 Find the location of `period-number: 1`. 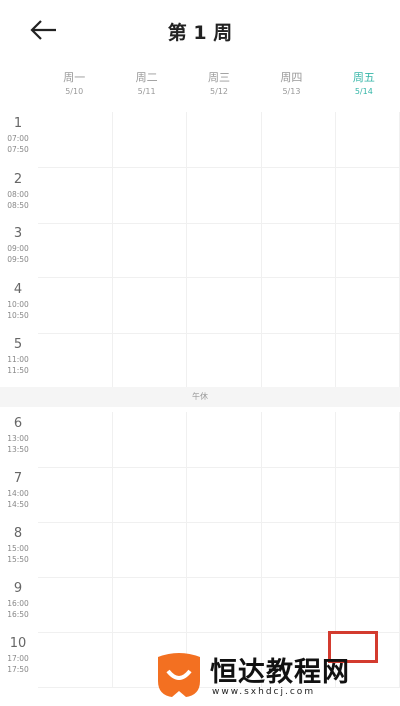

period-number: 1 is located at coordinates (18, 123).